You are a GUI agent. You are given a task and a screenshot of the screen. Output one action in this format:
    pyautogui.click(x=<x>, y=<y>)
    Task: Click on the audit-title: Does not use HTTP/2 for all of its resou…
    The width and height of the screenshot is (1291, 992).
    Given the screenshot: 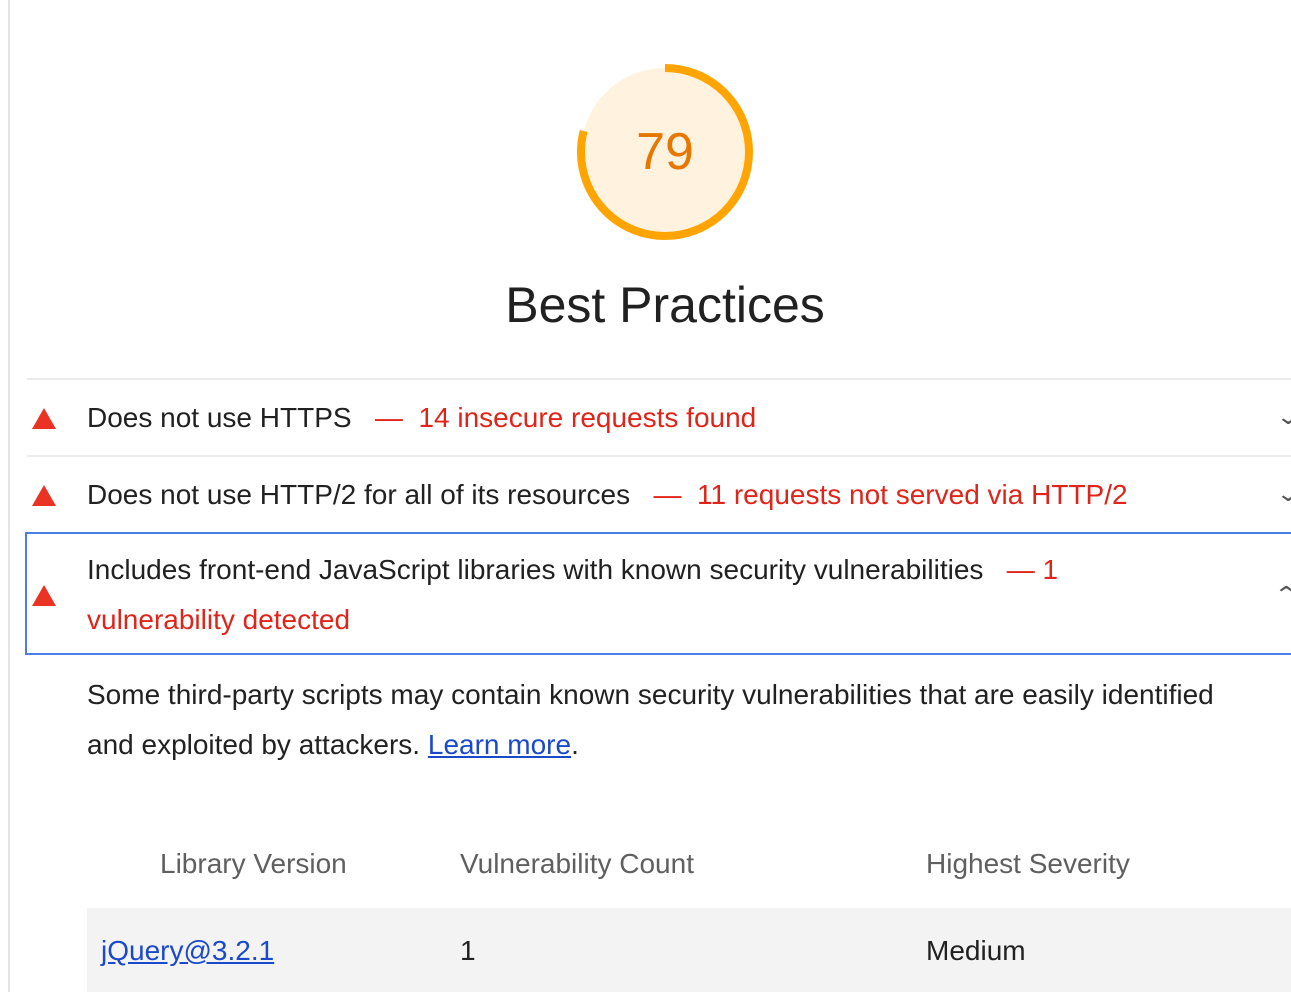 What is the action you would take?
    pyautogui.click(x=359, y=494)
    